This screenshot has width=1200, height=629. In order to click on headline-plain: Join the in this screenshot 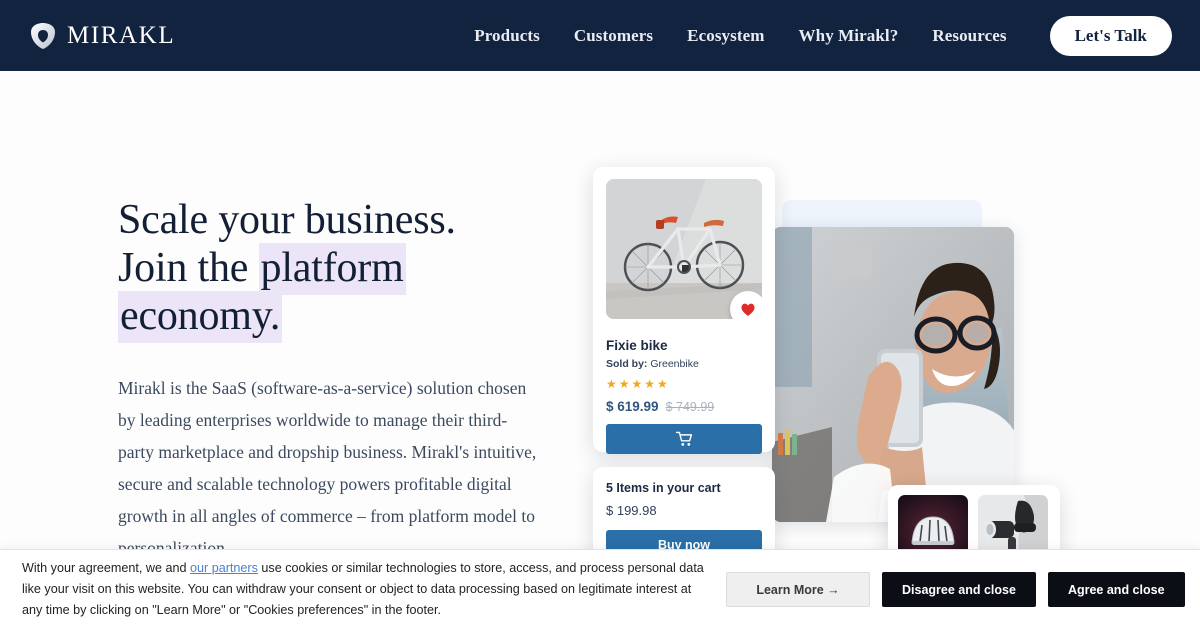, I will do `click(188, 268)`.